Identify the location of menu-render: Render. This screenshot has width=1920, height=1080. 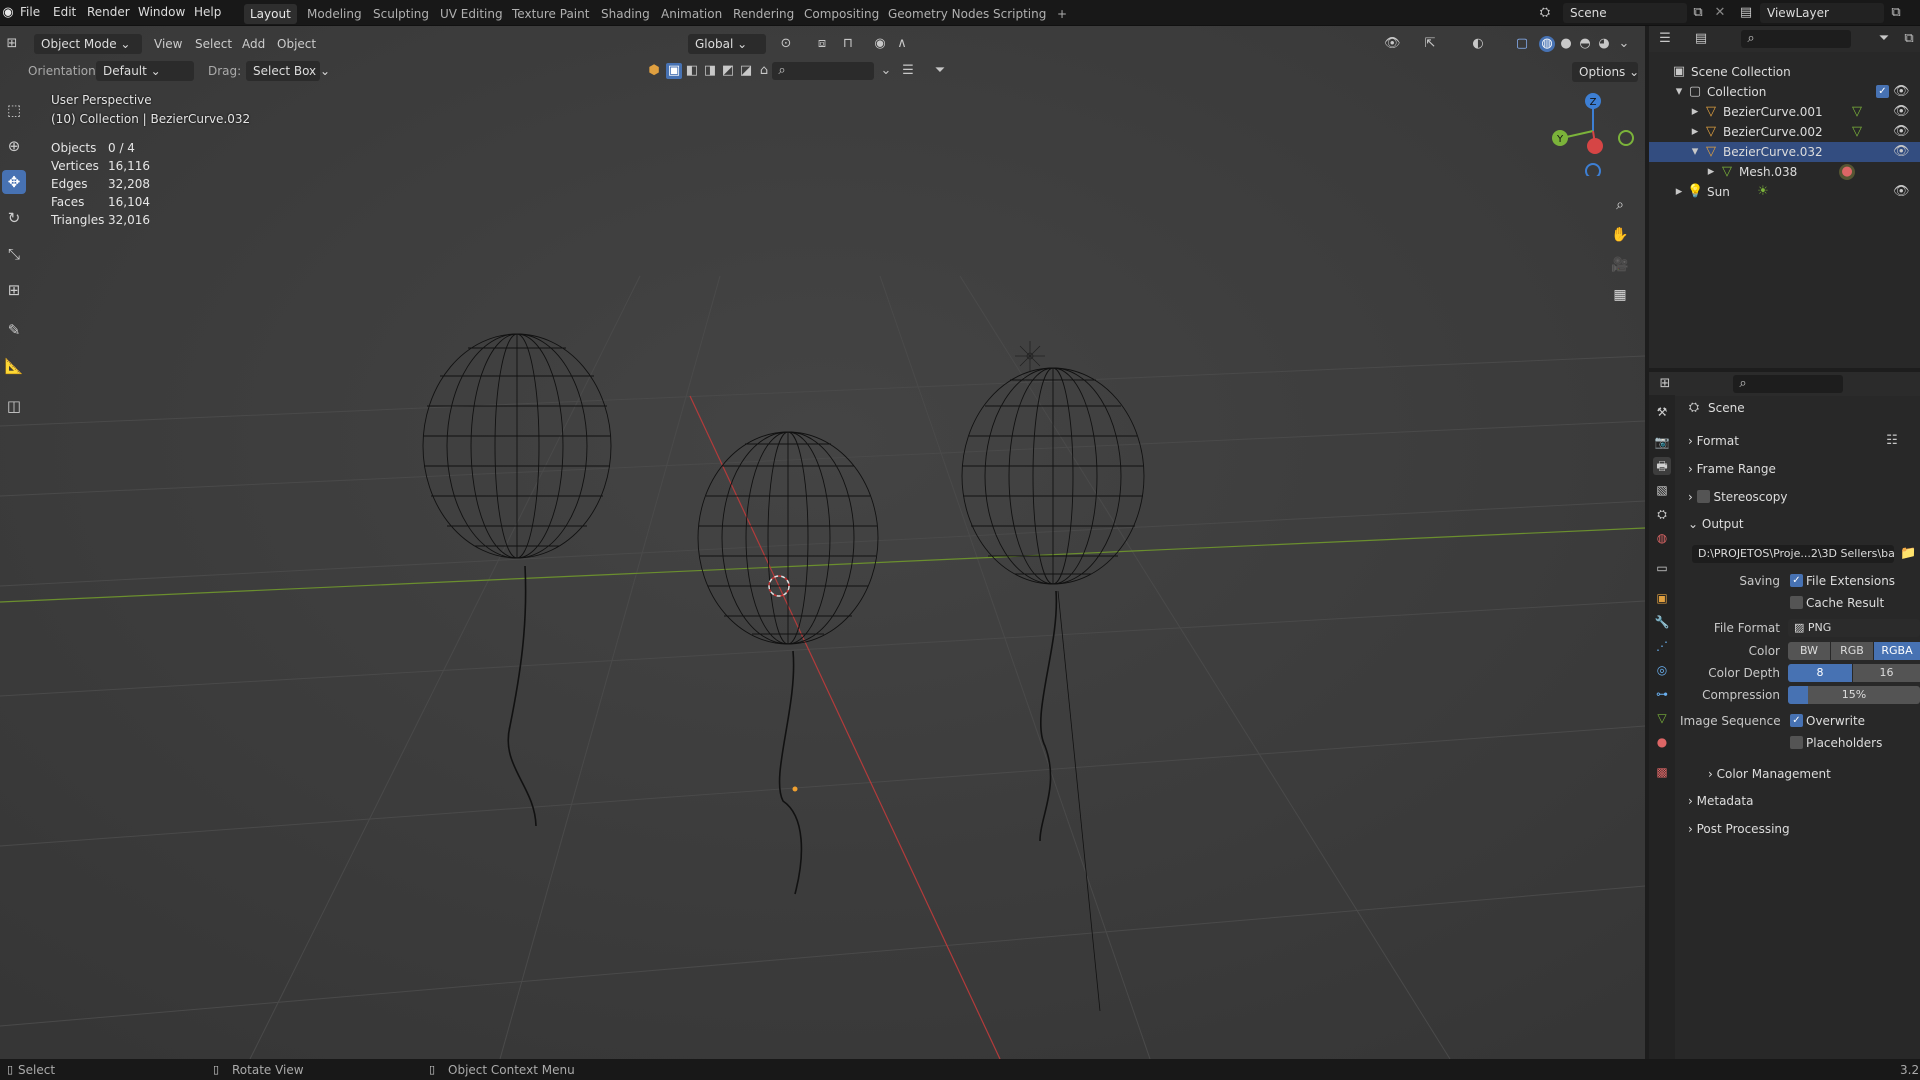
(108, 12).